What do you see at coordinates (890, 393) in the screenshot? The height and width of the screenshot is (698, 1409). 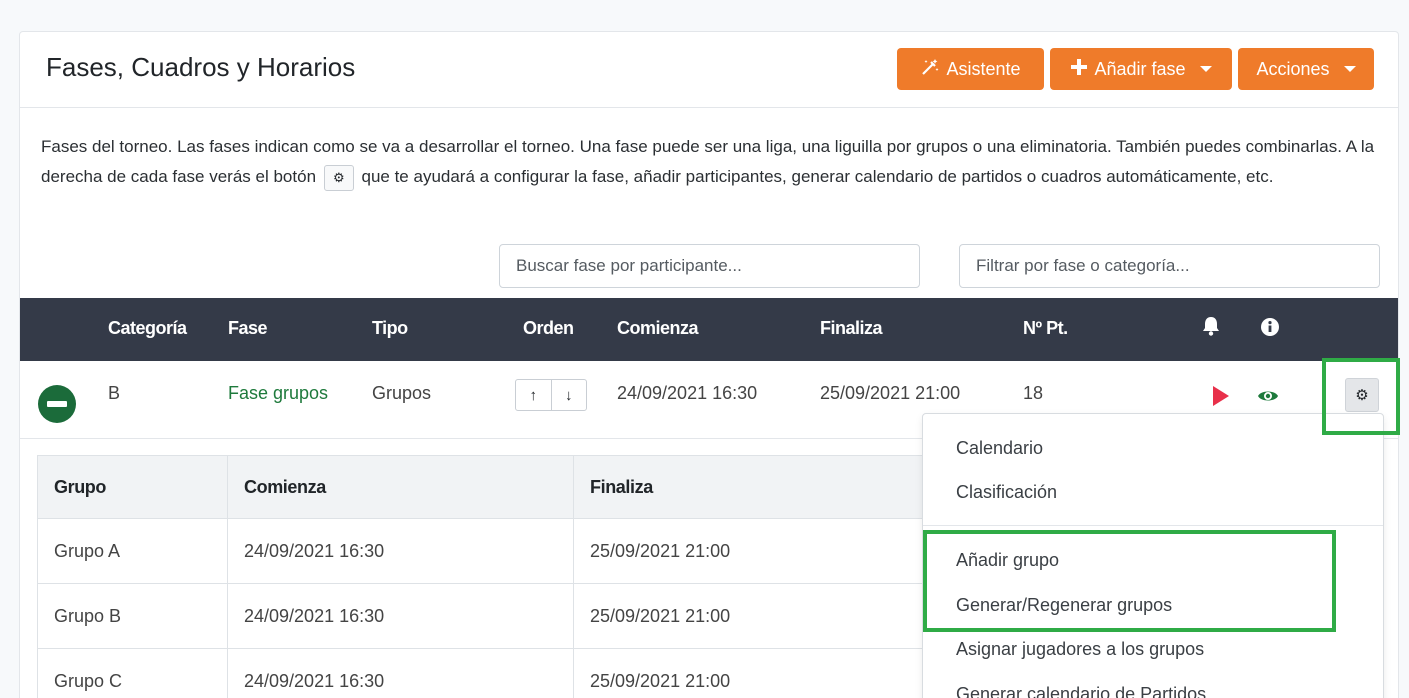 I see `row-ends: 25/09/2021 21:00` at bounding box center [890, 393].